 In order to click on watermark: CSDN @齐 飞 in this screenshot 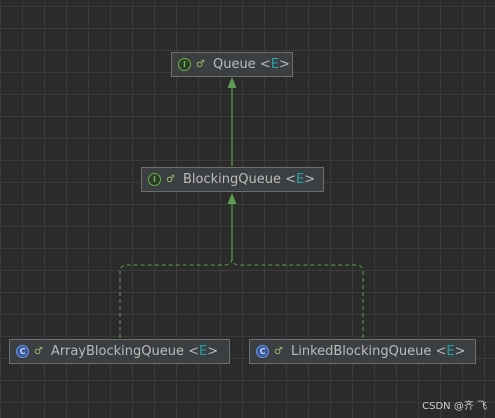, I will do `click(454, 406)`.